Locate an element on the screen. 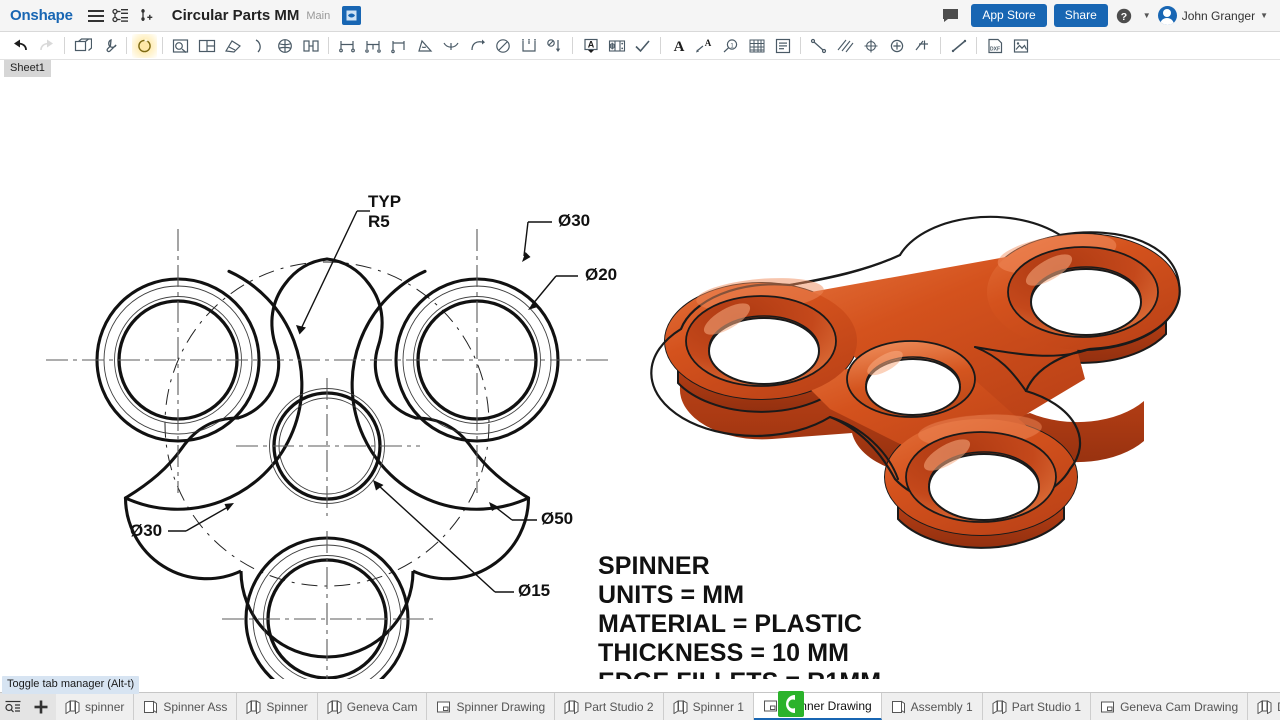 This screenshot has height=722, width=1280. svg-text: A is located at coordinates (678, 46).